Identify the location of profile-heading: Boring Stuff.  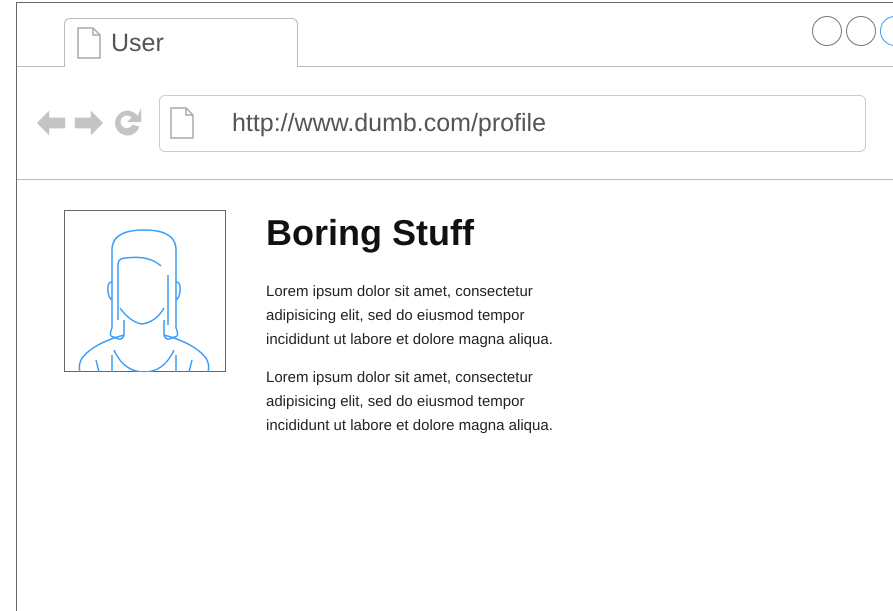
(370, 233).